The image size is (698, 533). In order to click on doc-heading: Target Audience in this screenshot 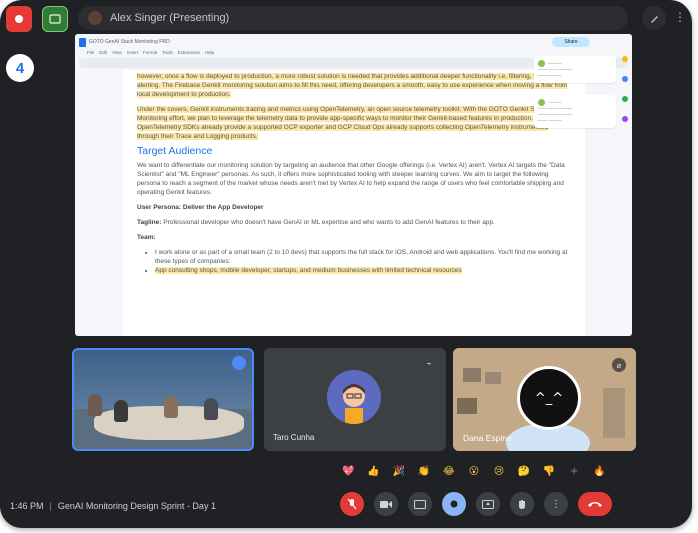, I will do `click(175, 151)`.